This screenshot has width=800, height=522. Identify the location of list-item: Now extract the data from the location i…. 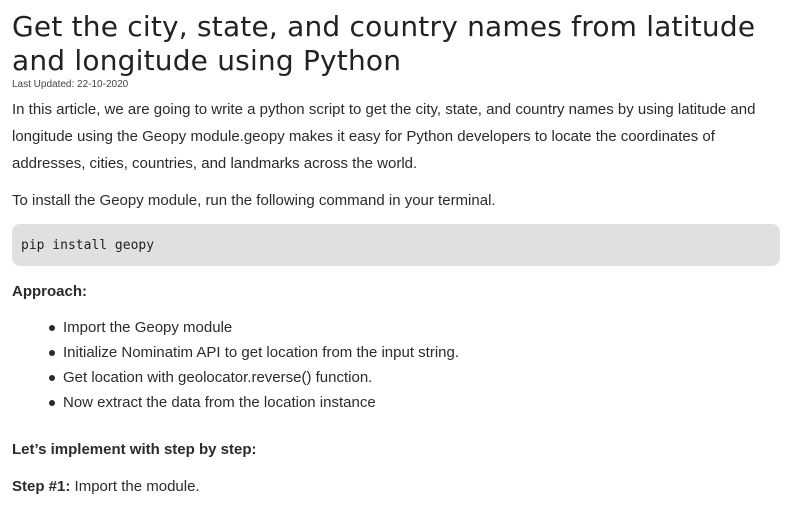
(408, 402).